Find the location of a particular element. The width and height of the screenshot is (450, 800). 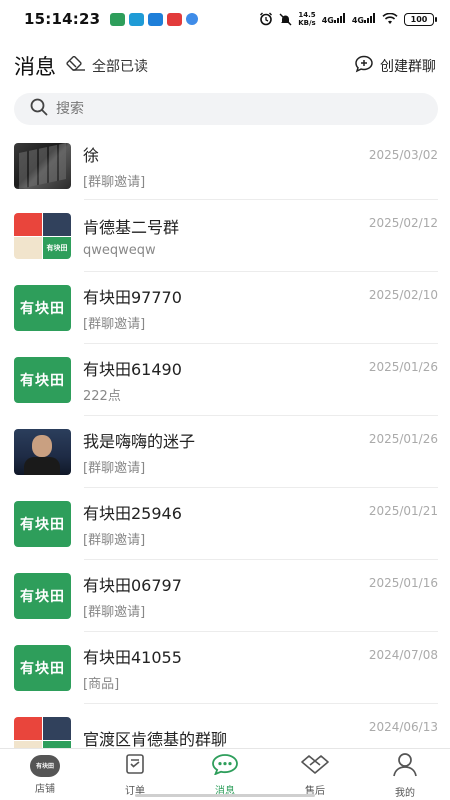

conversation-preview: 222点 is located at coordinates (102, 396).